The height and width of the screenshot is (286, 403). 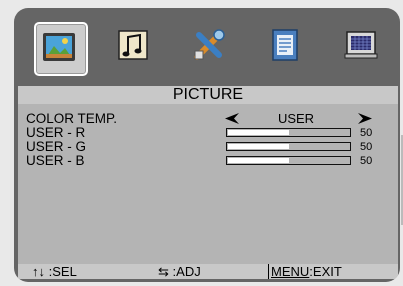 What do you see at coordinates (366, 161) in the screenshot?
I see `user-b-value: 50` at bounding box center [366, 161].